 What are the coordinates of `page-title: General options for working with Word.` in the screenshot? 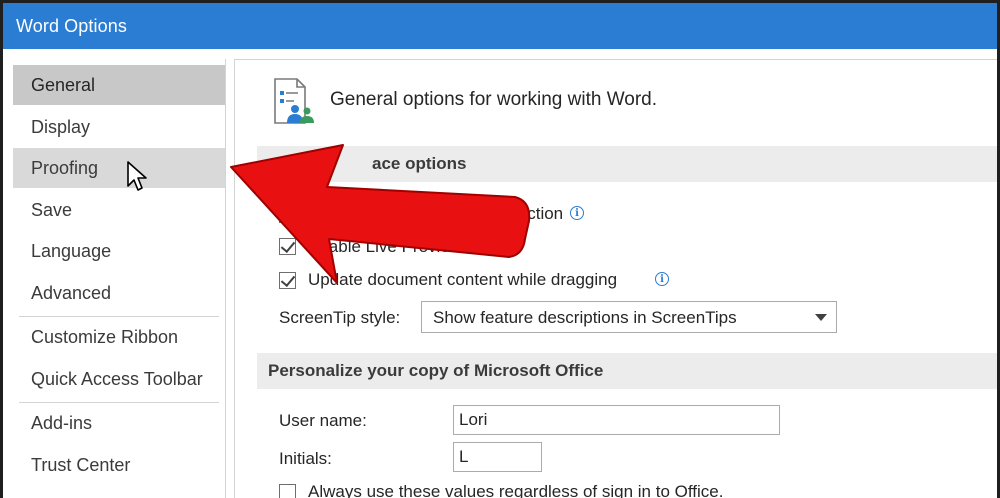 It's located at (494, 99).